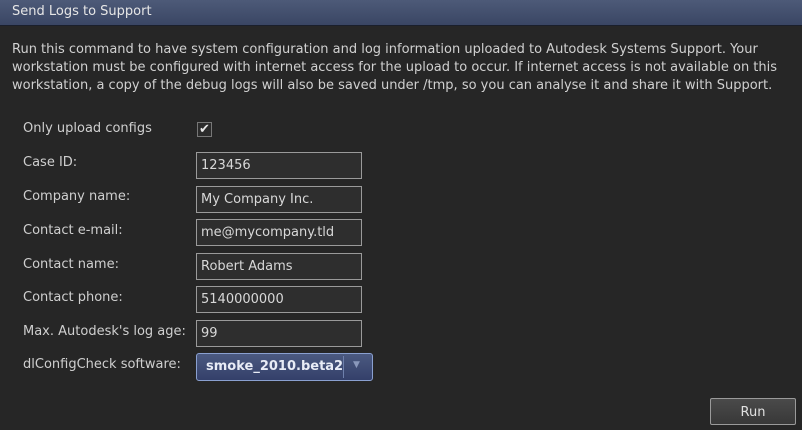 The image size is (802, 430). Describe the element at coordinates (343, 367) in the screenshot. I see `dropdown-separator` at that location.